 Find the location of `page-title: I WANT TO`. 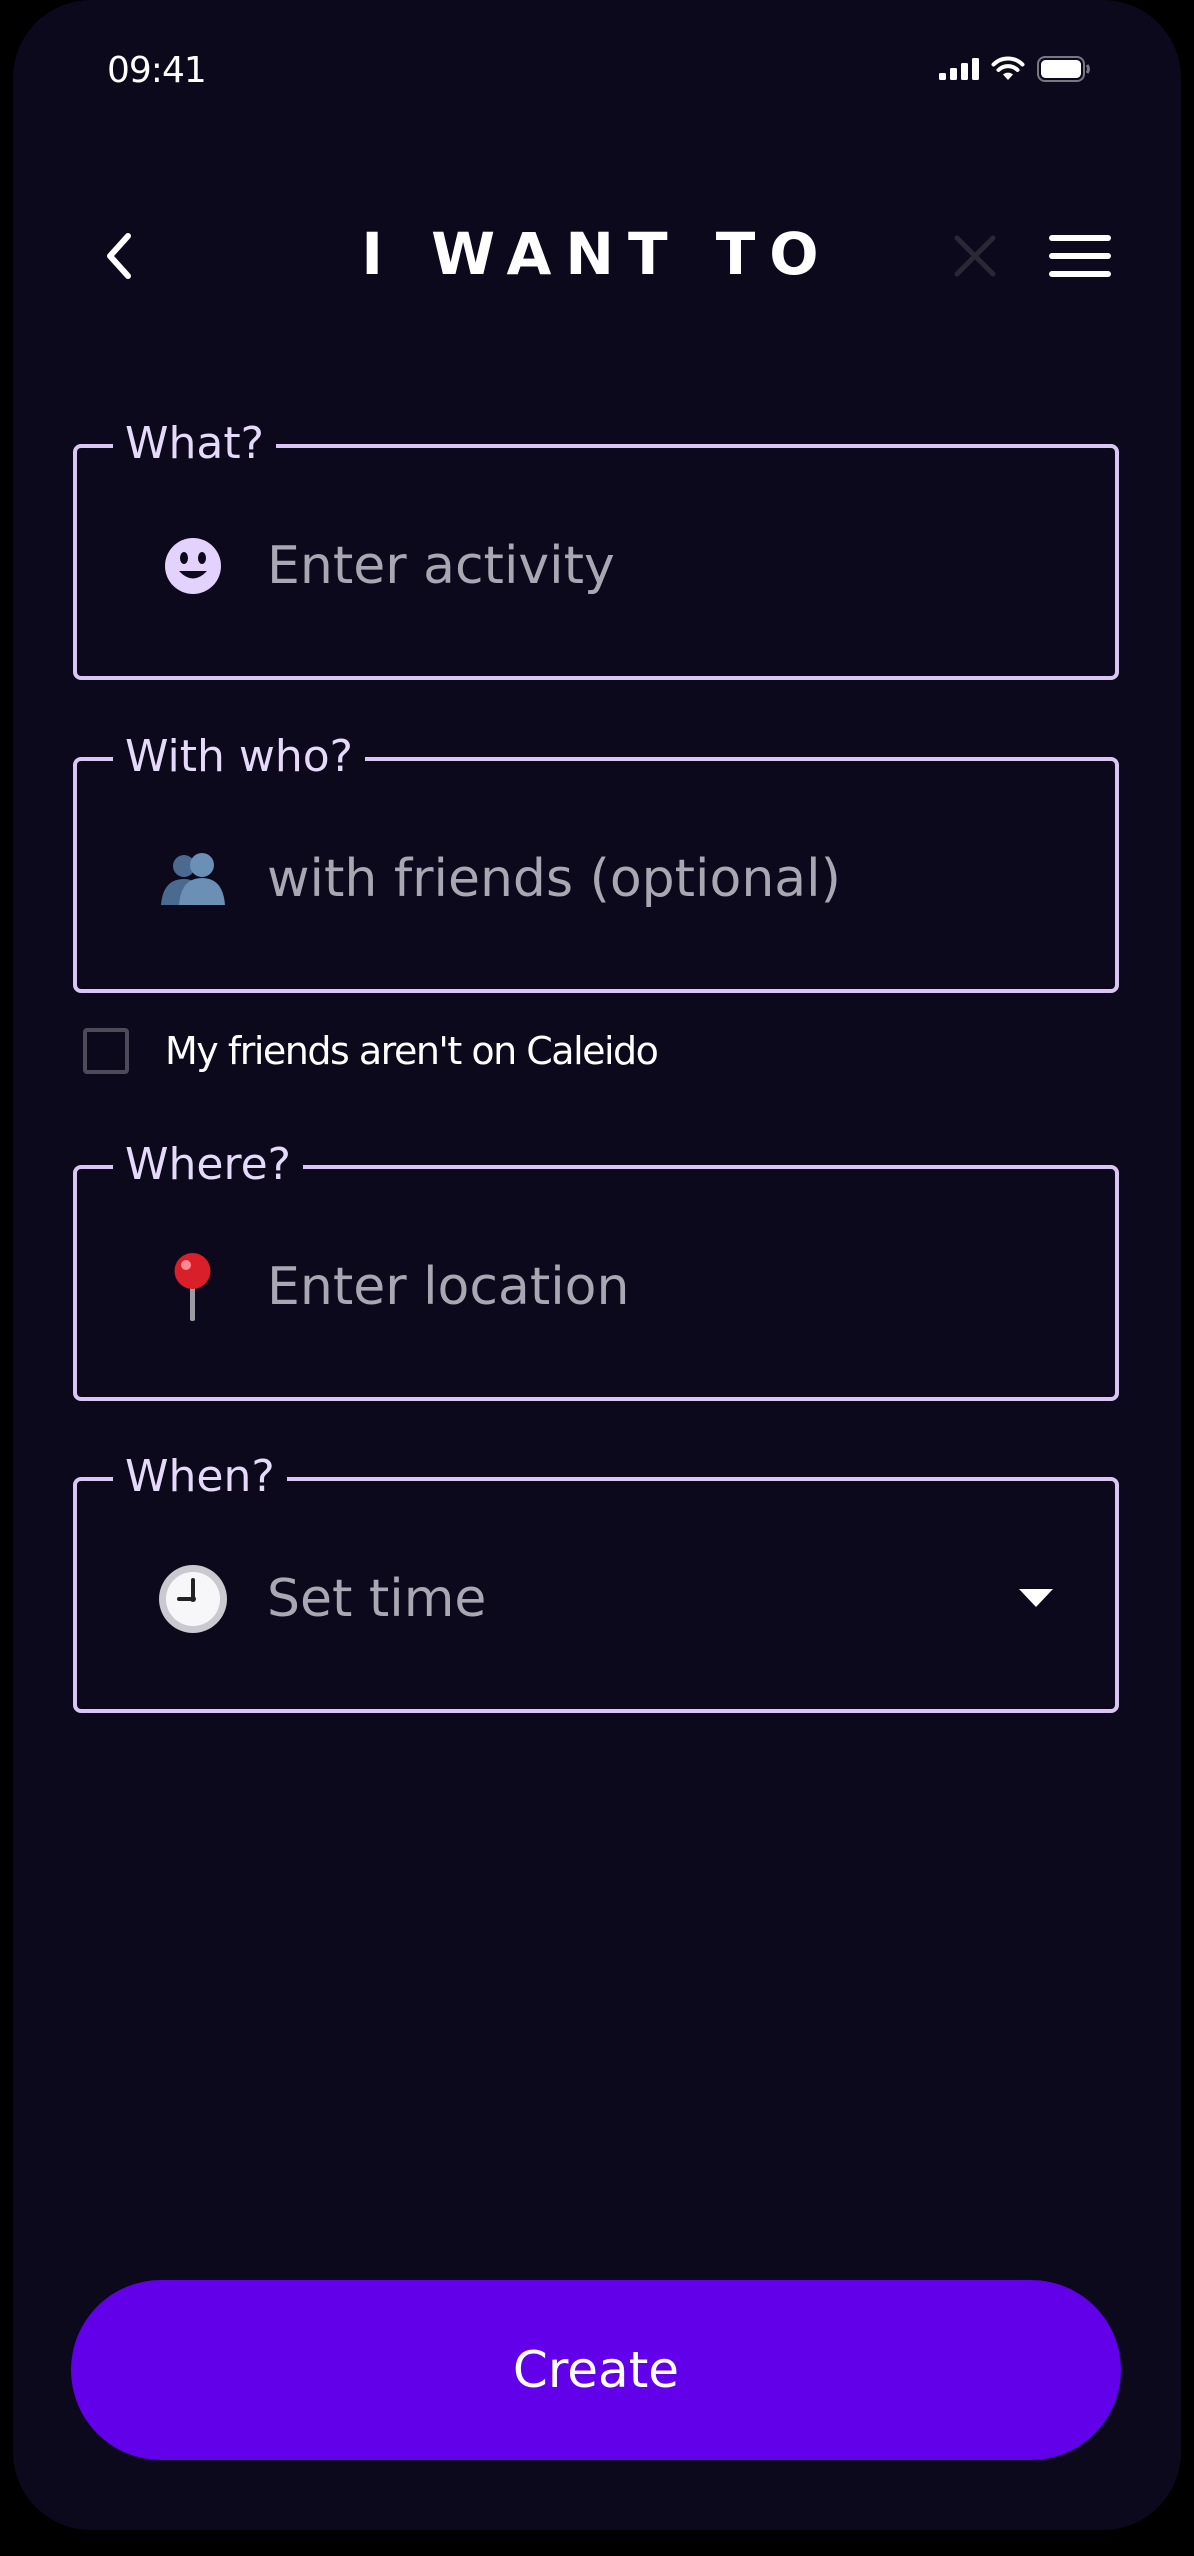

page-title: I WANT TO is located at coordinates (597, 254).